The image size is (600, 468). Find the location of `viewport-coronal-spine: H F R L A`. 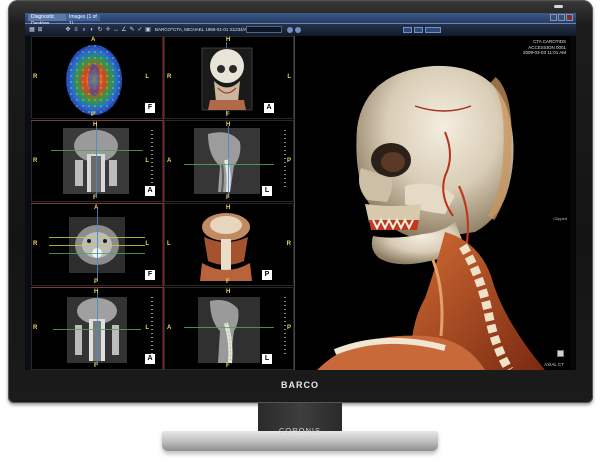

viewport-coronal-spine: H F R L A is located at coordinates (97, 328).